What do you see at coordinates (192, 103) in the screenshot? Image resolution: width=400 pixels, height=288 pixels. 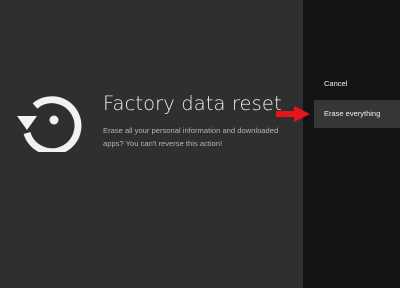 I see `page-title: Factory data reset` at bounding box center [192, 103].